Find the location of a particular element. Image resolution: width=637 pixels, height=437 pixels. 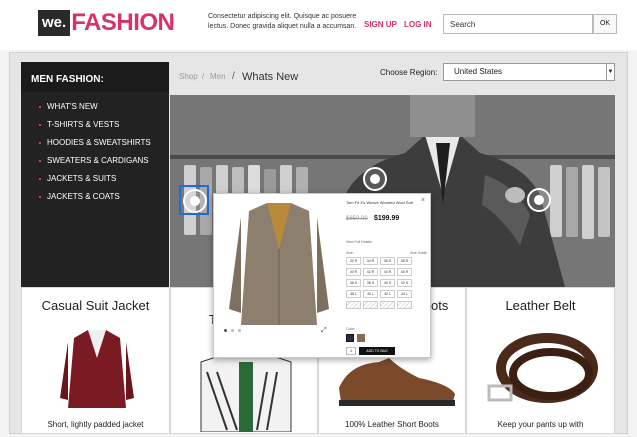

size-option: 34 R is located at coordinates (370, 261).